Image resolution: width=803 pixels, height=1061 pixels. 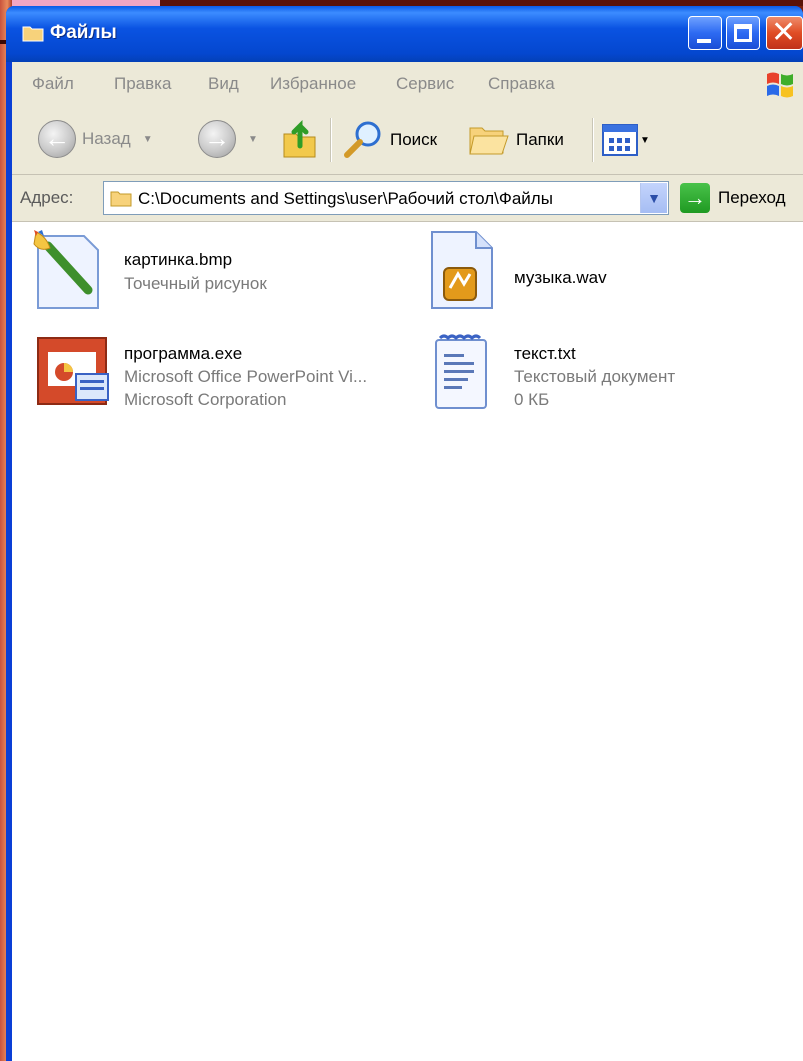 What do you see at coordinates (83, 32) in the screenshot?
I see `window-title: Файлы` at bounding box center [83, 32].